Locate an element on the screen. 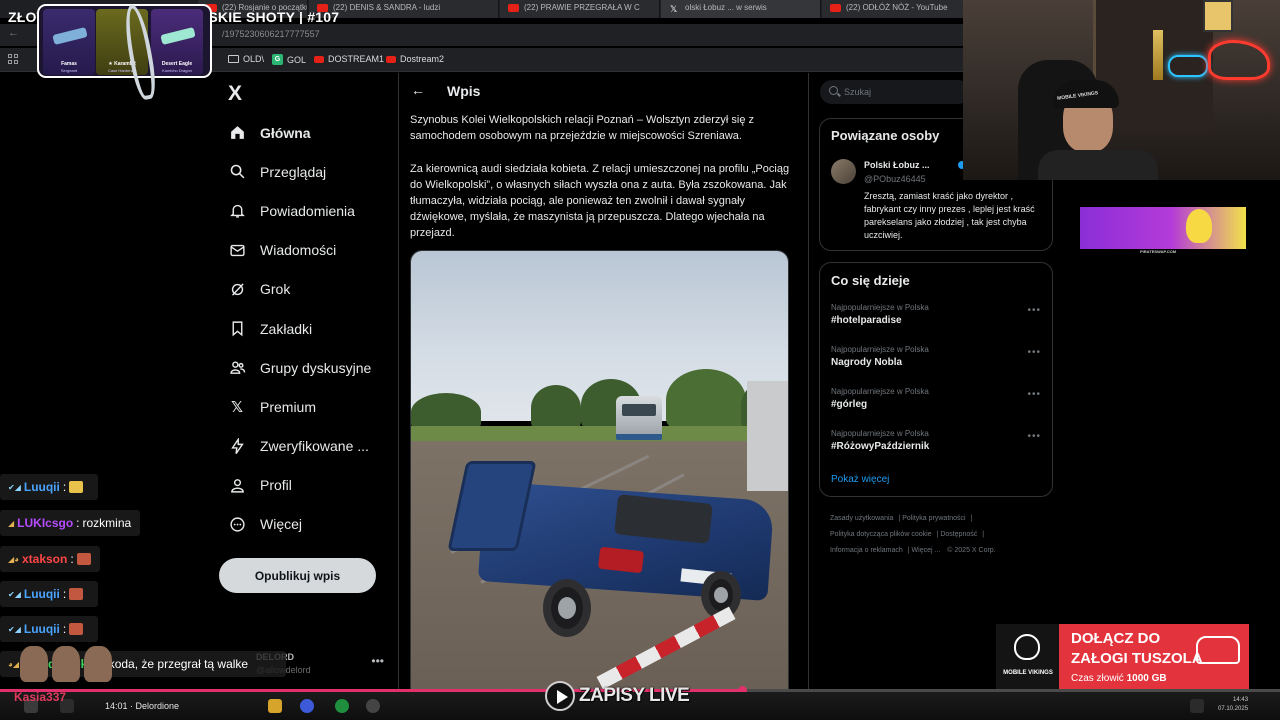 Image resolution: width=1280 pixels, height=720 pixels. trend-item: Najpopularniejsze w Polska #górleg ••• is located at coordinates (936, 407).